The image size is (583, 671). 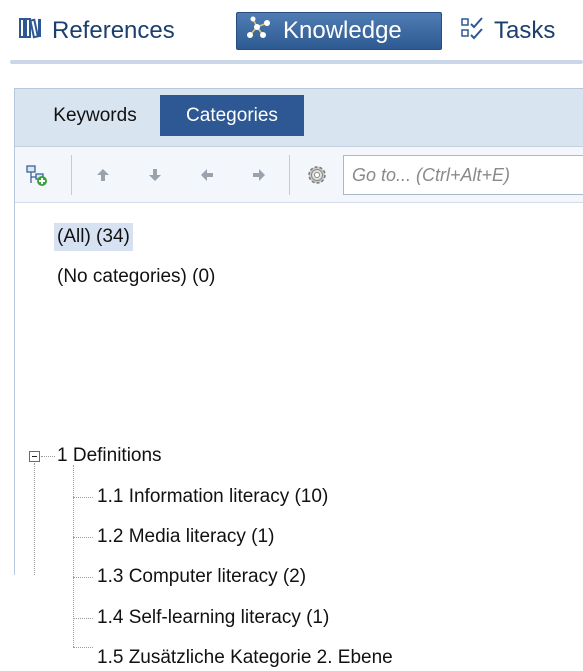 I want to click on arrow-right-icon, so click(x=259, y=175).